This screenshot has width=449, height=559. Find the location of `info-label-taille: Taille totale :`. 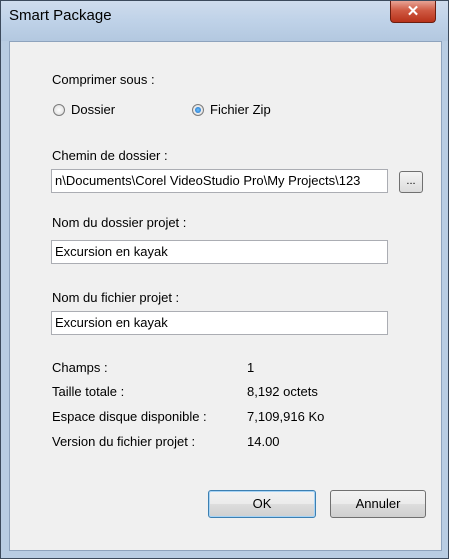

info-label-taille: Taille totale : is located at coordinates (88, 391).